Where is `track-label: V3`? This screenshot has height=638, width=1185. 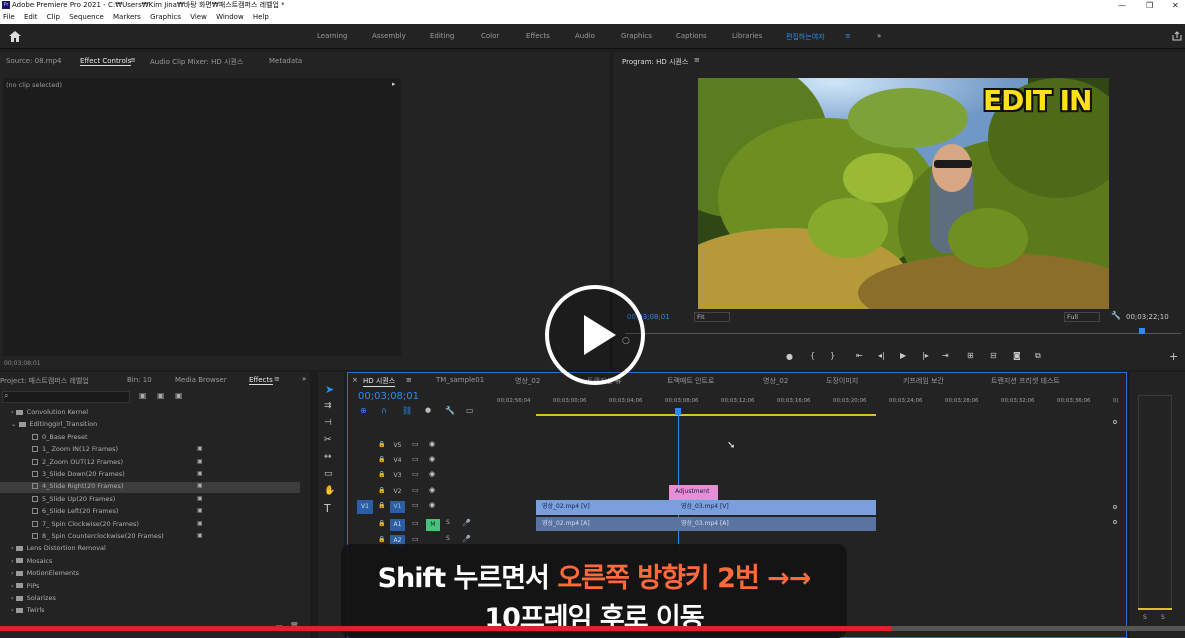
track-label: V3 is located at coordinates (397, 476).